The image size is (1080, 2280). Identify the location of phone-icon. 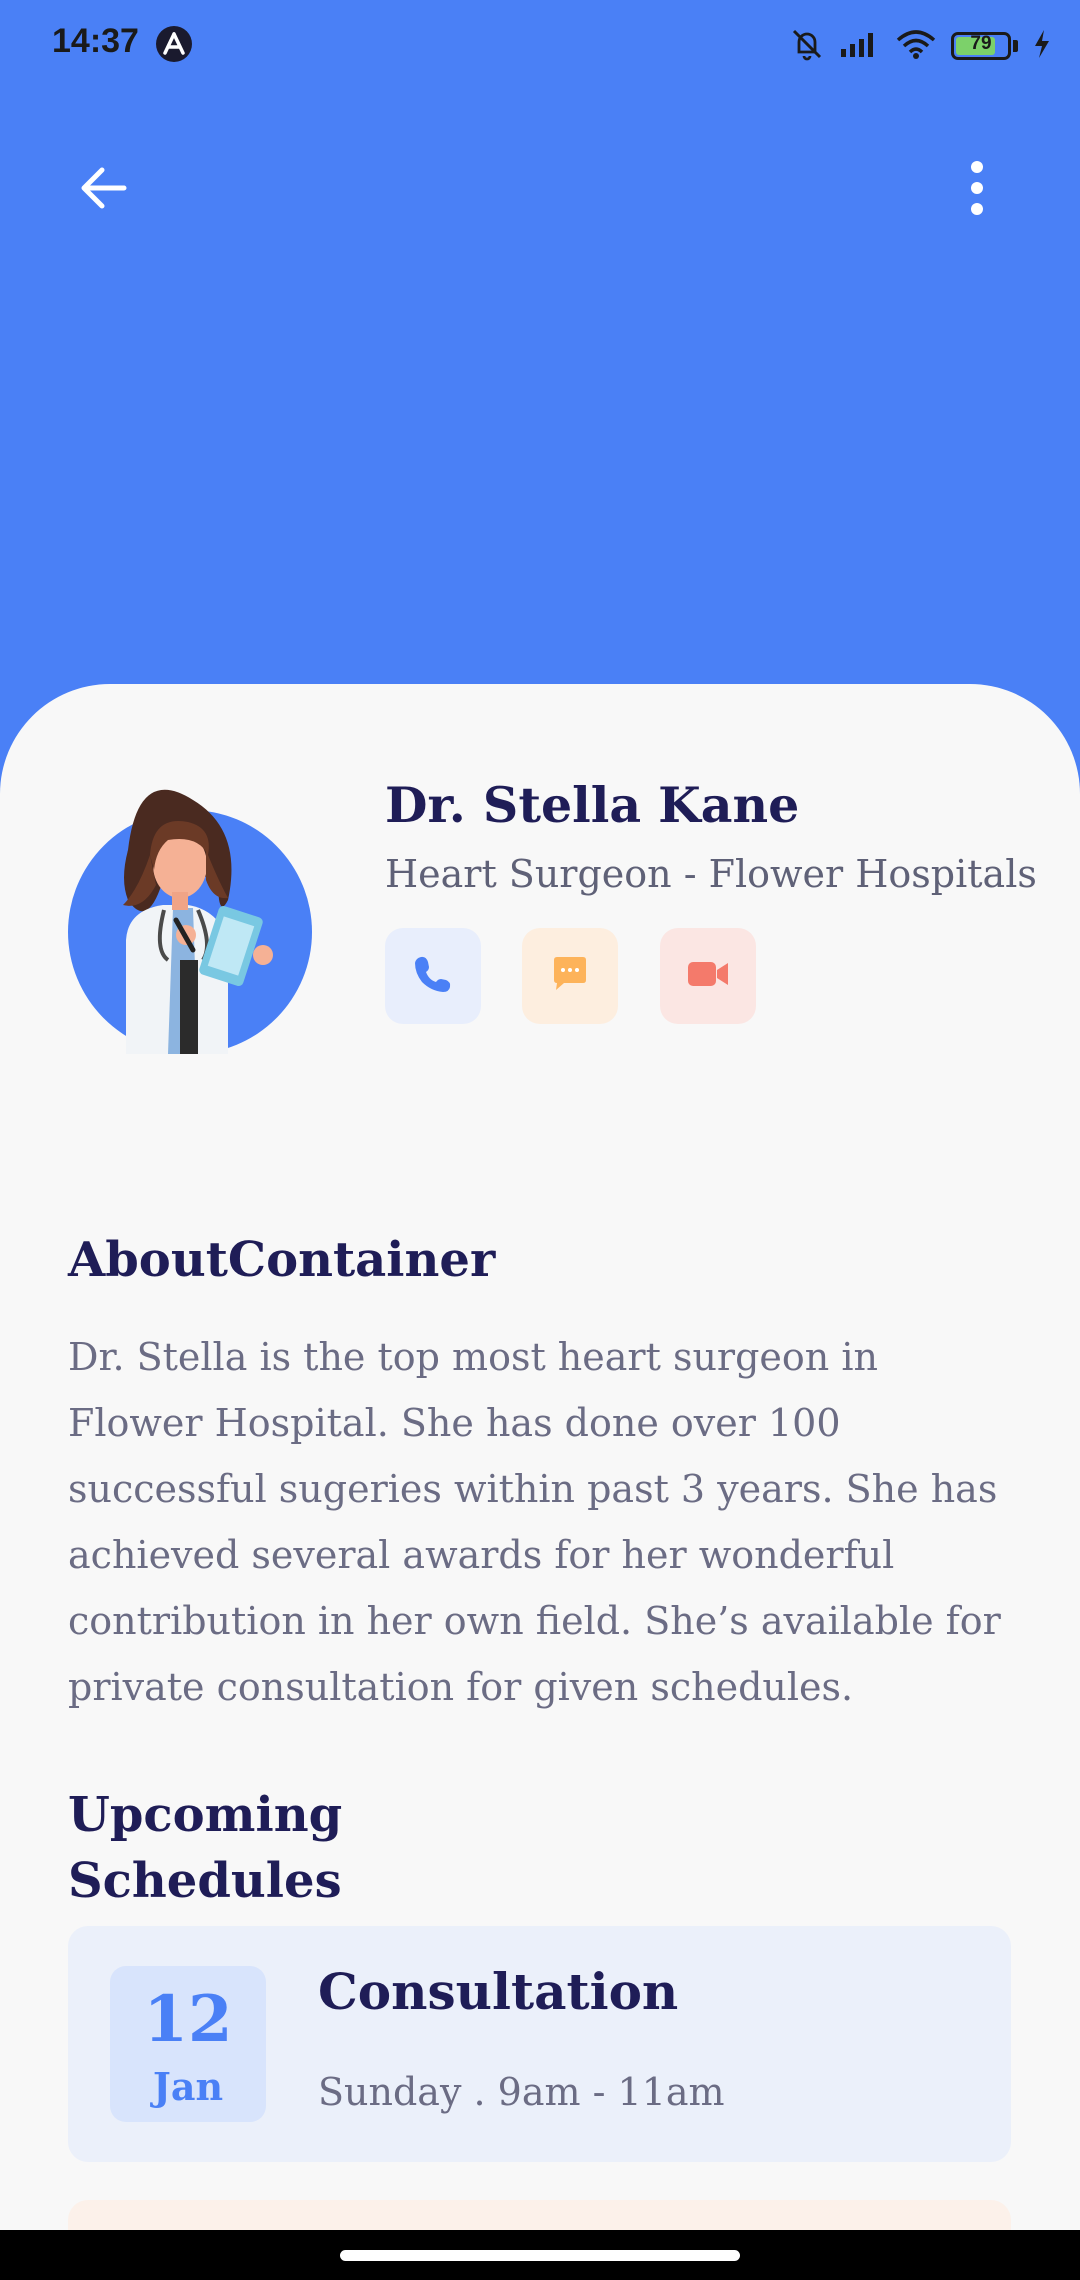
(433, 976).